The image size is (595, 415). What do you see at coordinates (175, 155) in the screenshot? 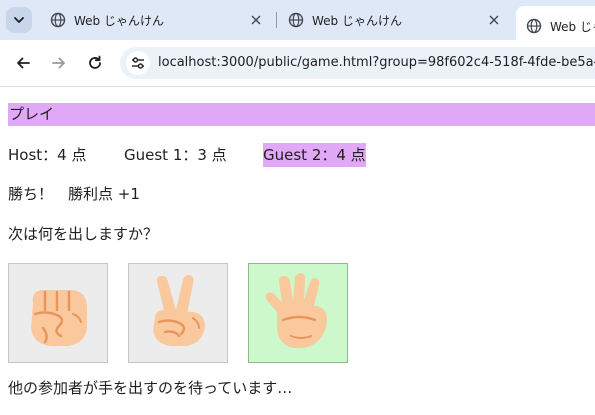
I see `score-guest-1: Guest 1：3 点` at bounding box center [175, 155].